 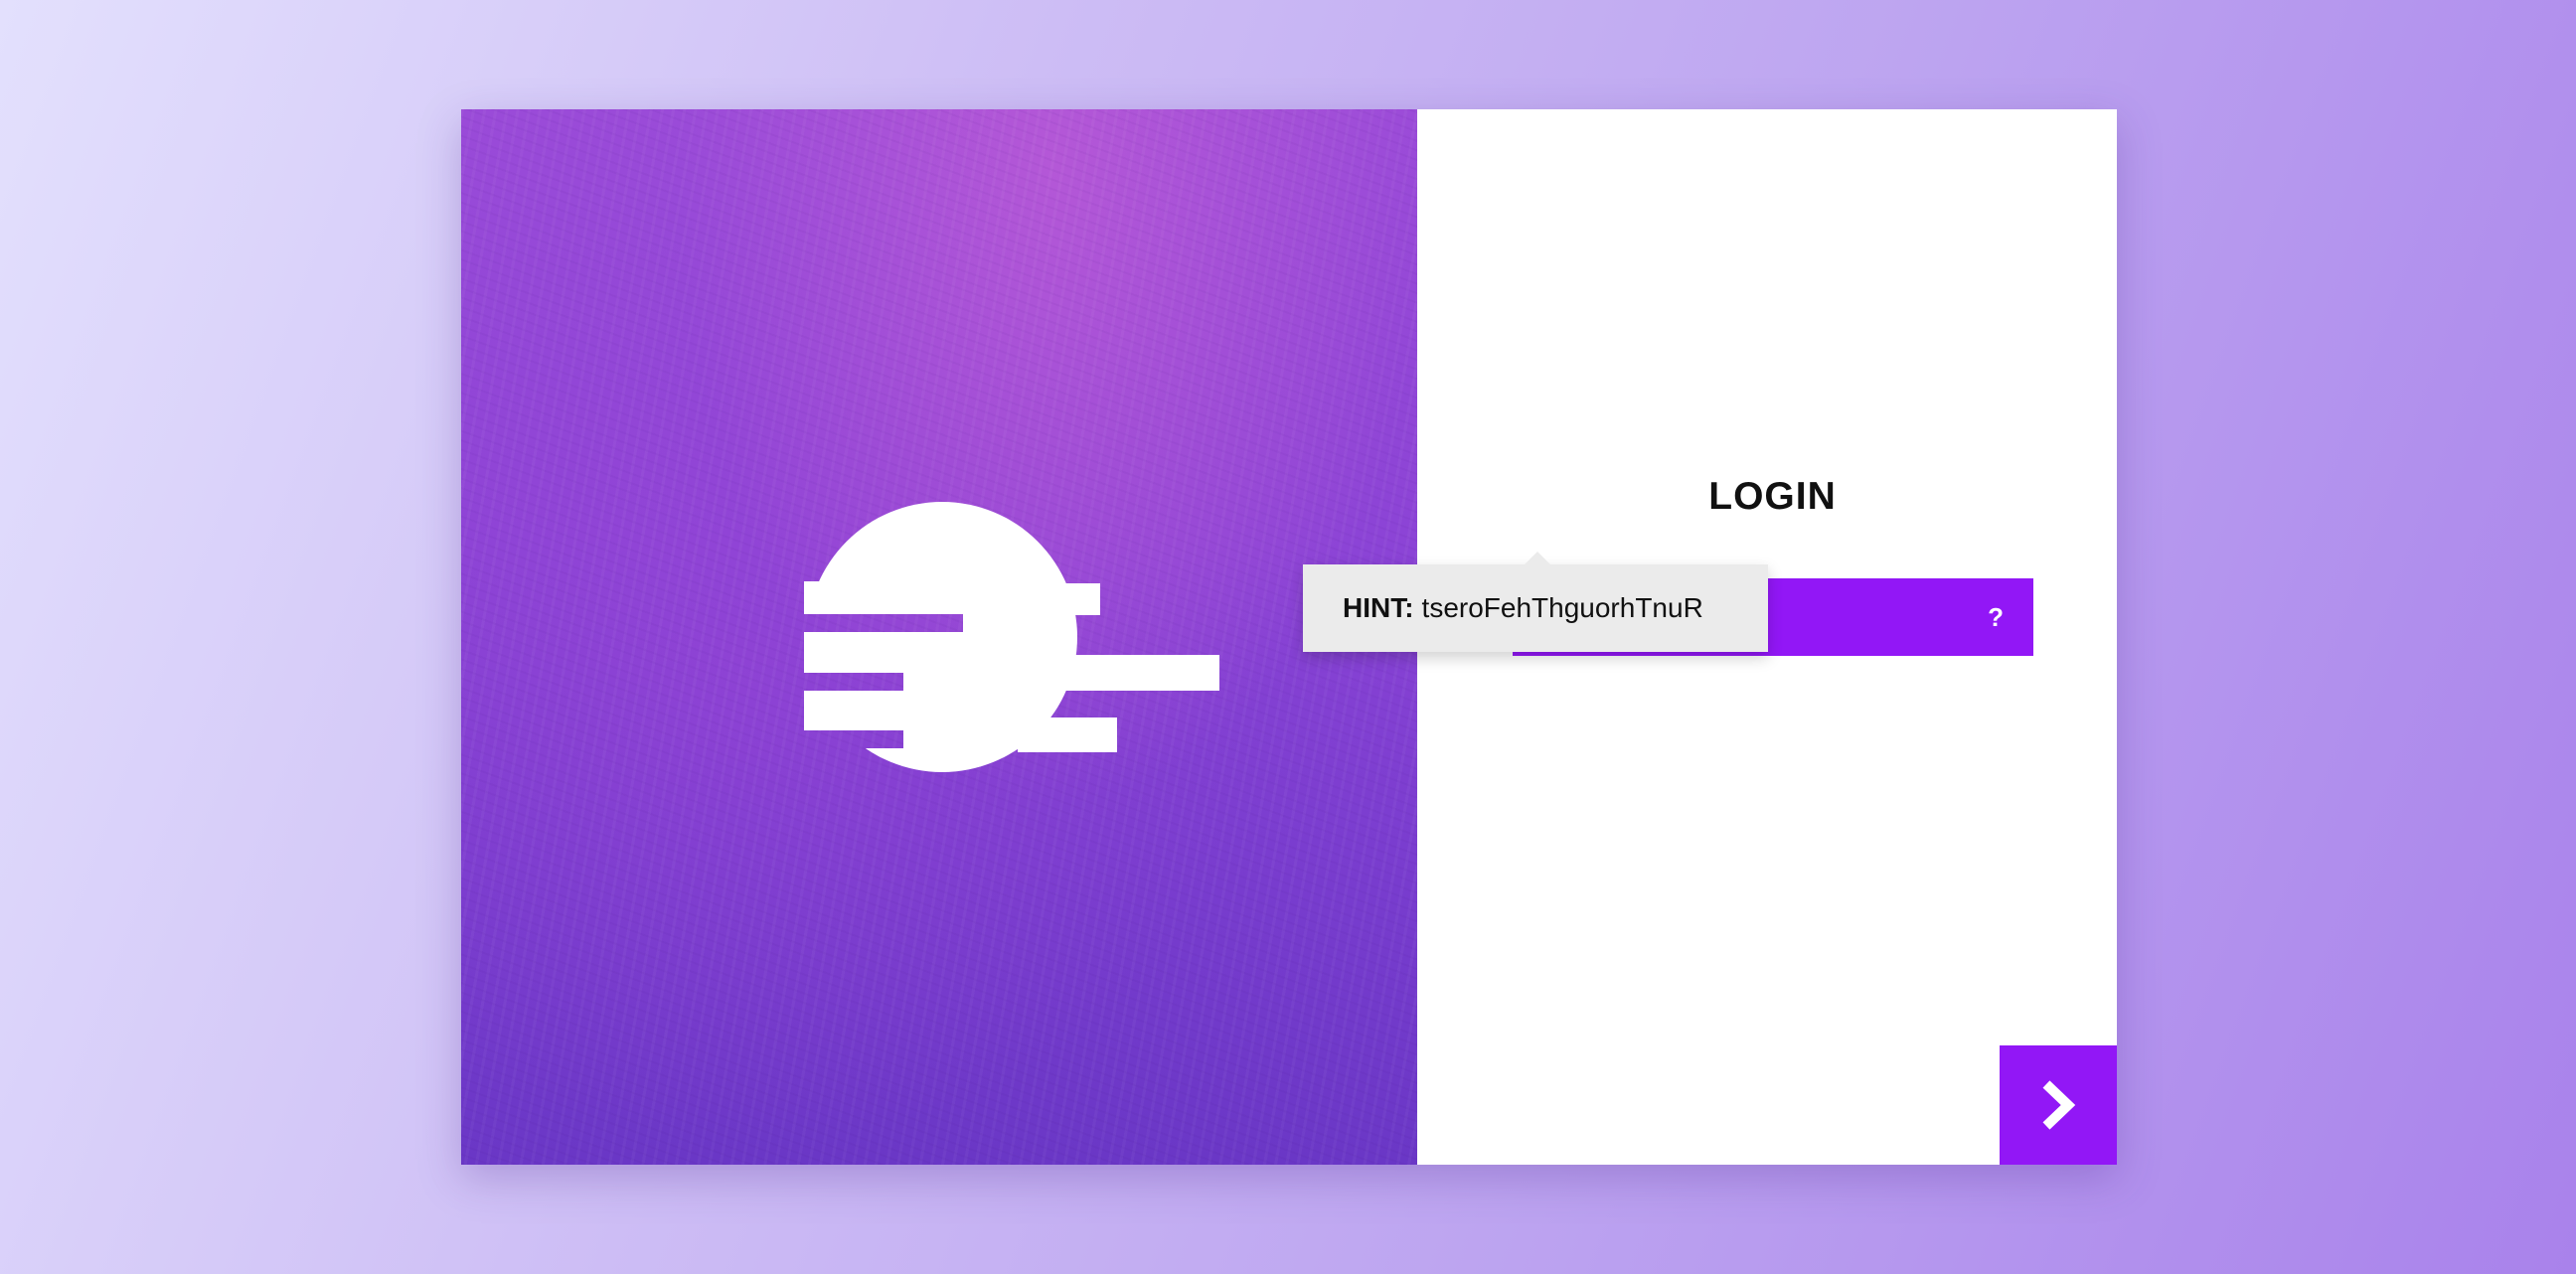 What do you see at coordinates (1562, 607) in the screenshot?
I see `hint-text: tseroFehThguorhTnuR` at bounding box center [1562, 607].